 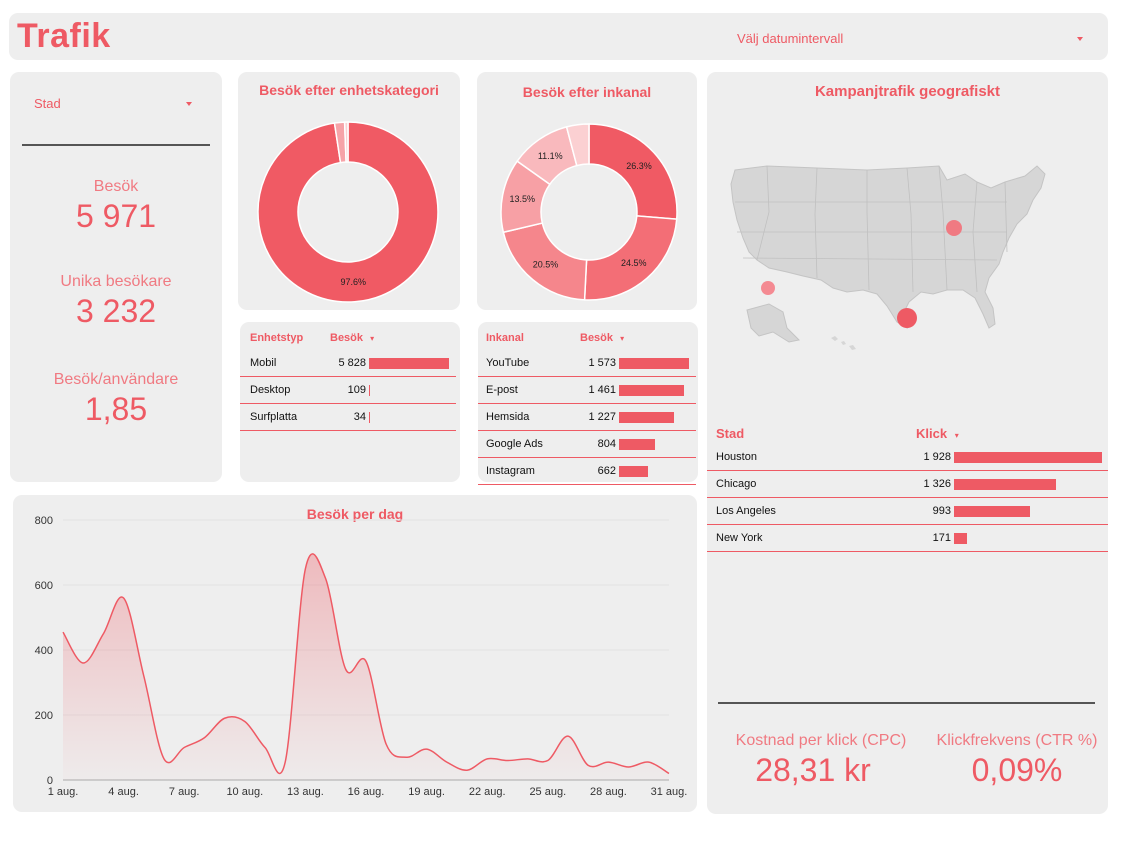 What do you see at coordinates (44, 521) in the screenshot?
I see `y-tick-label: 800` at bounding box center [44, 521].